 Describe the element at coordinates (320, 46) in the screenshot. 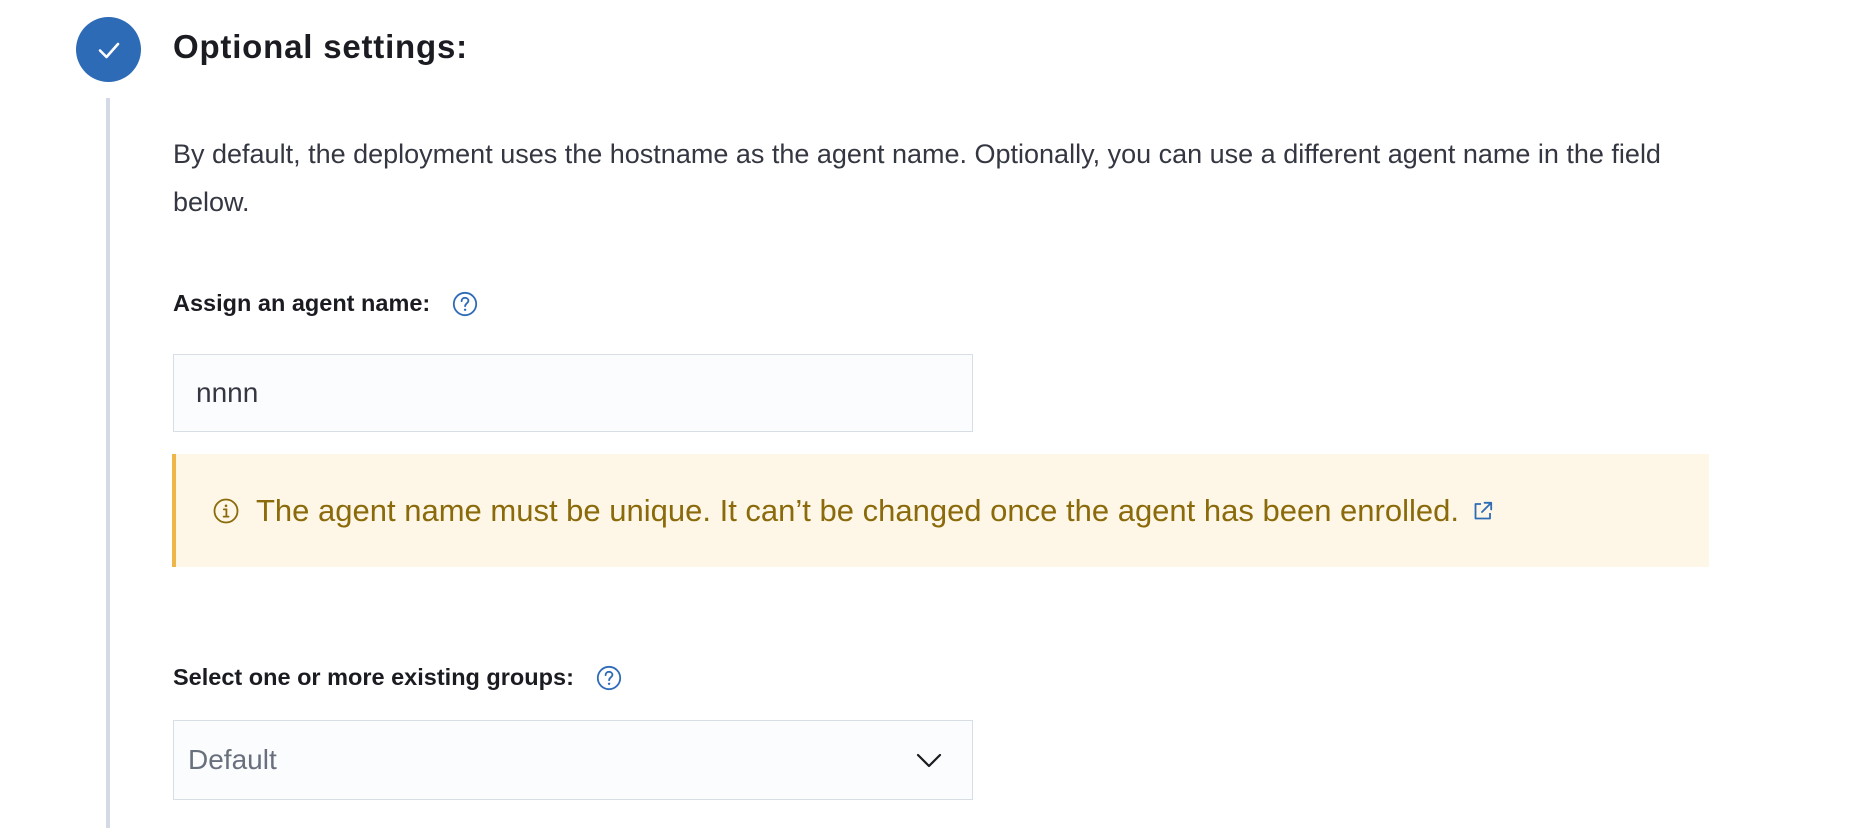

I see `step-title: Optional settings:` at that location.